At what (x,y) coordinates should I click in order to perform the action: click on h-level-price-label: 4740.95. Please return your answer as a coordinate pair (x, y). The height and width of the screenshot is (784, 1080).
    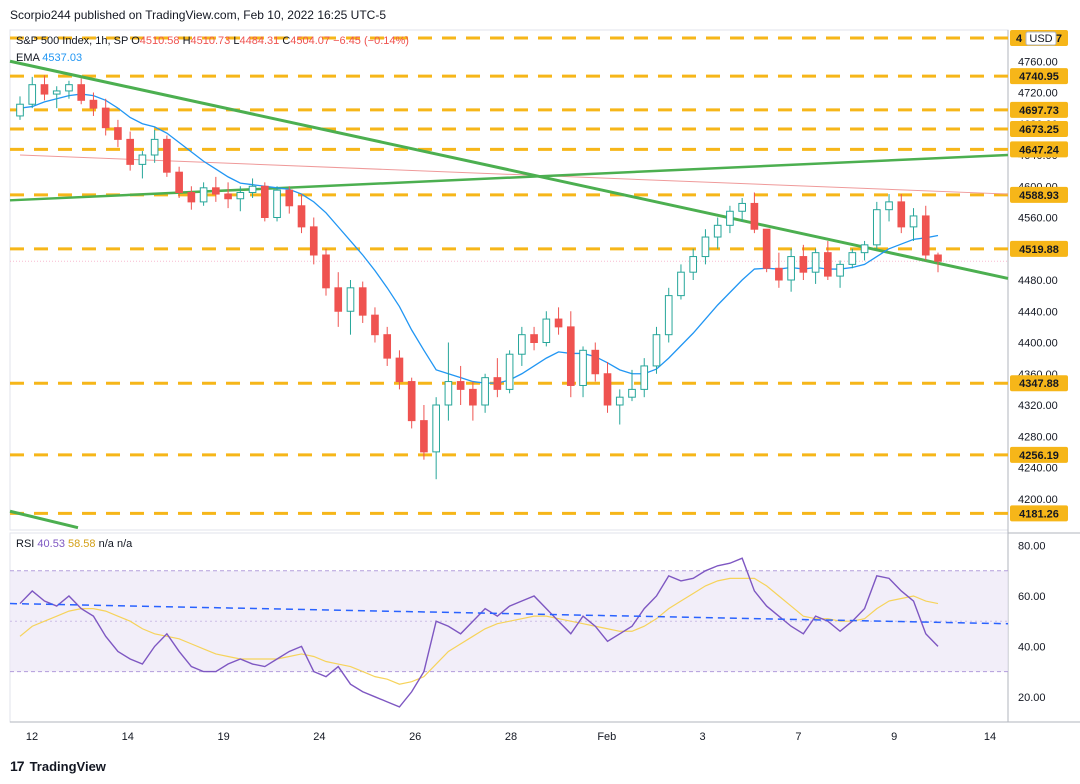
    Looking at the image, I should click on (1039, 77).